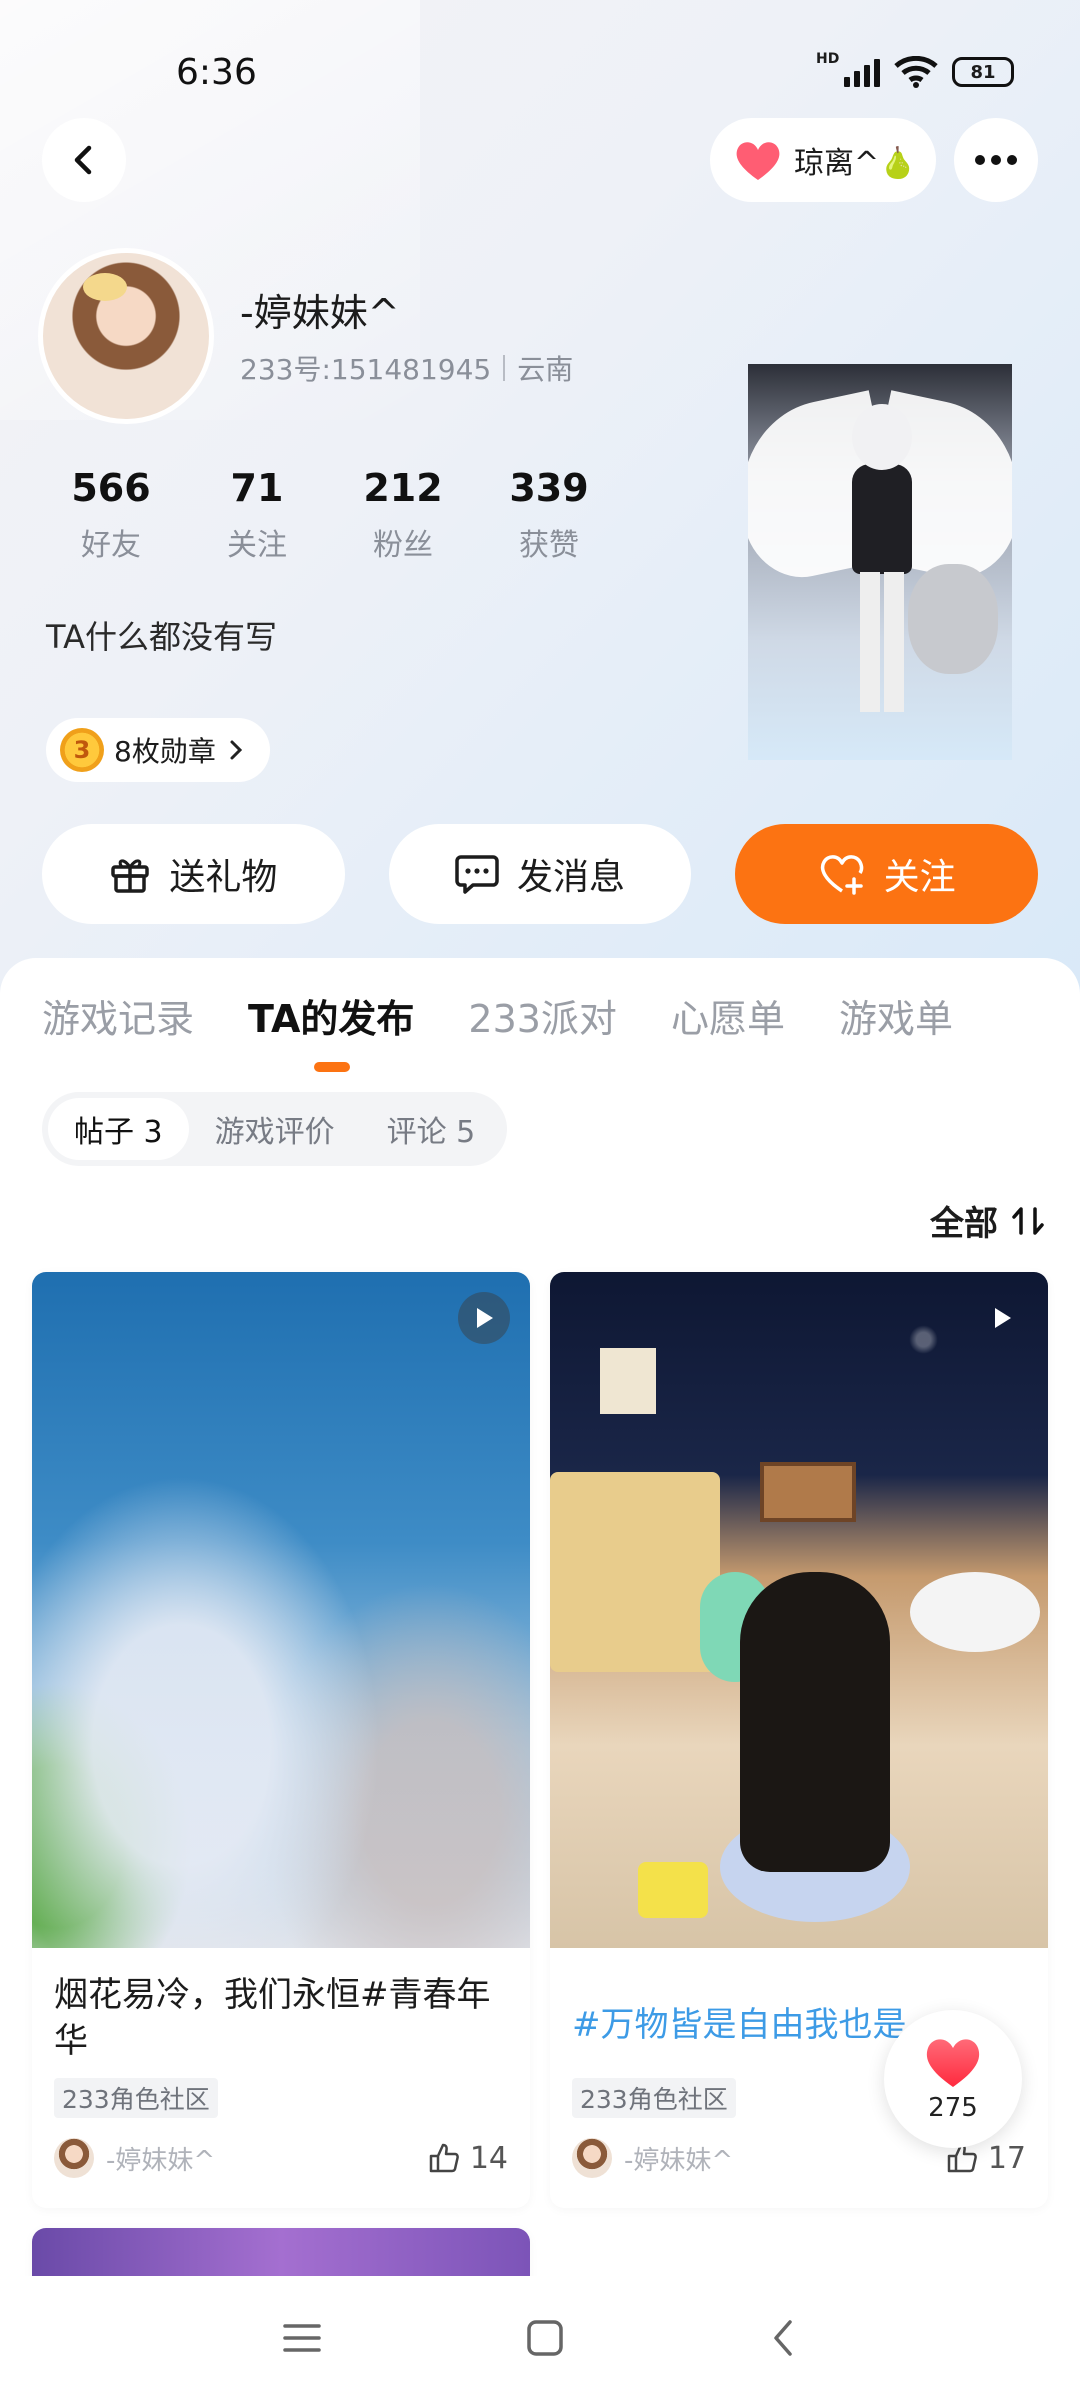 The image size is (1080, 2400). I want to click on like-count: 17, so click(1006, 2158).